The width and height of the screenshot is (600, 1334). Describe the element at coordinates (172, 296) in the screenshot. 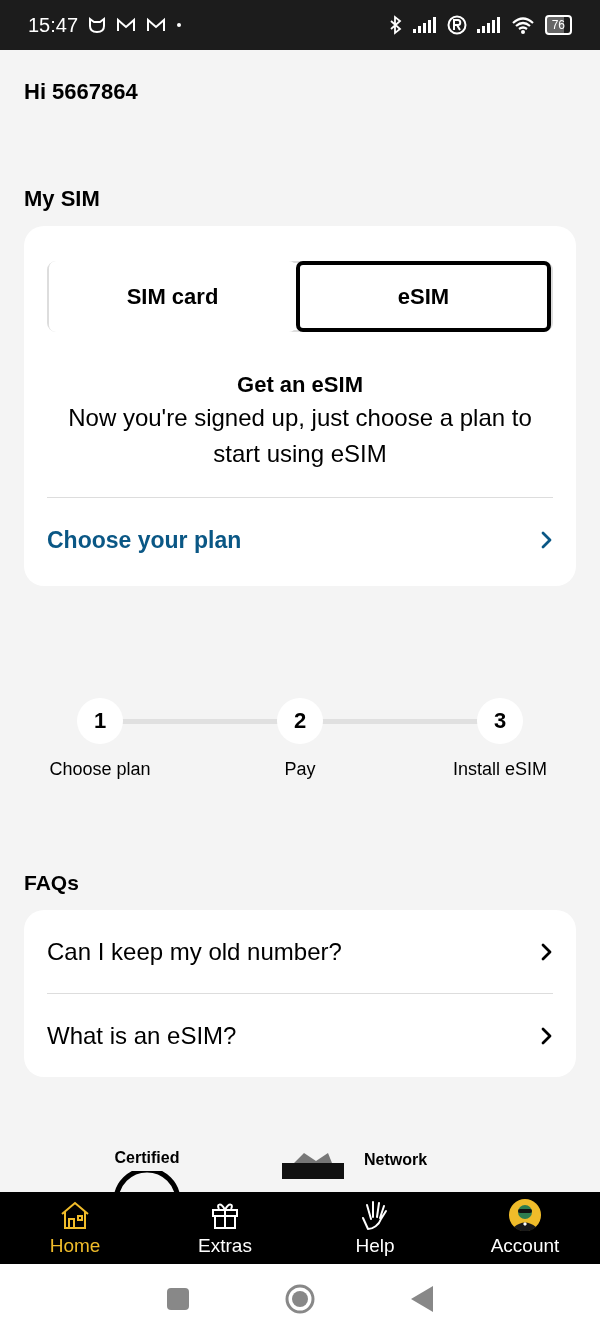

I see `toggle-option: SIM card` at that location.